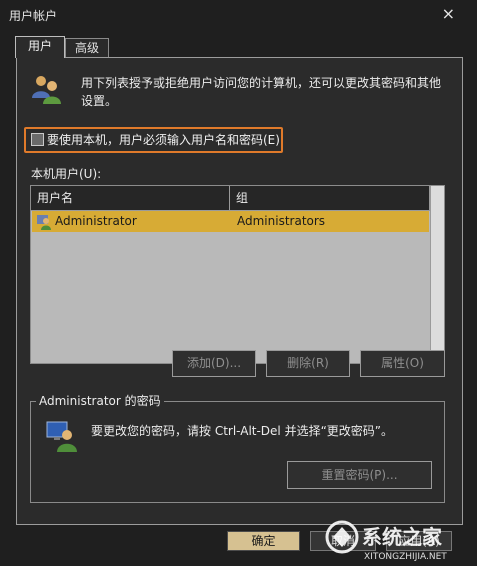 The width and height of the screenshot is (477, 566). I want to click on row-group: Administrators, so click(281, 221).